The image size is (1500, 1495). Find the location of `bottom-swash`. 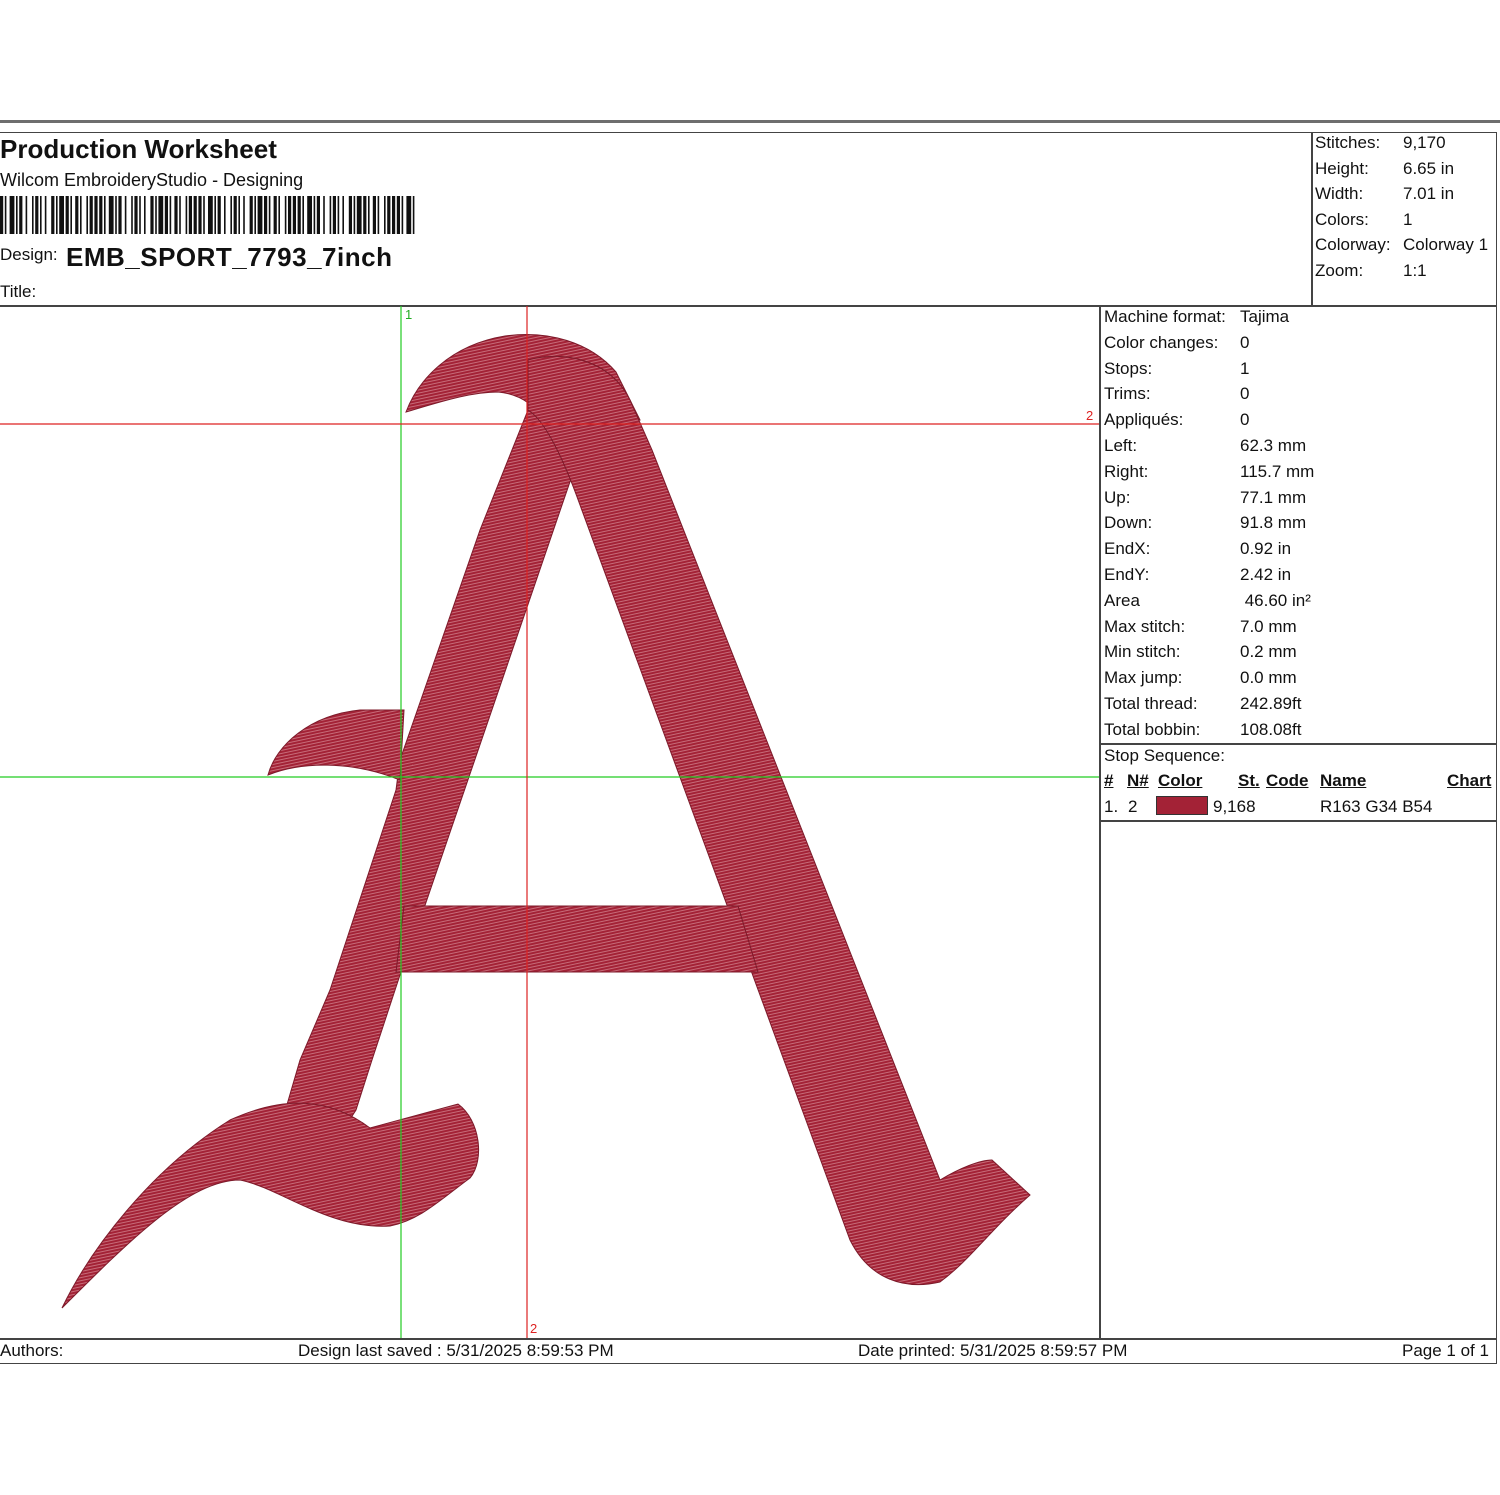

bottom-swash is located at coordinates (270, 1205).